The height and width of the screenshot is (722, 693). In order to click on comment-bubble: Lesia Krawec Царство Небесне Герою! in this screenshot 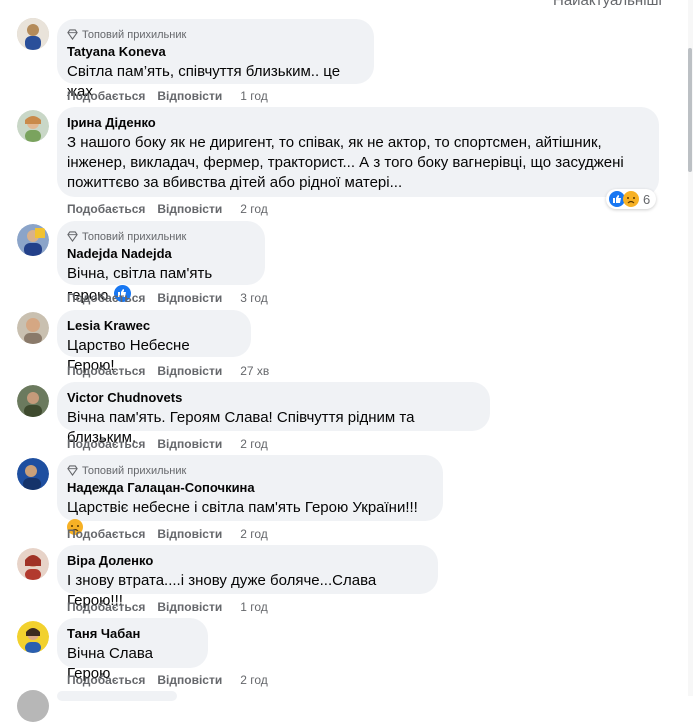, I will do `click(154, 342)`.